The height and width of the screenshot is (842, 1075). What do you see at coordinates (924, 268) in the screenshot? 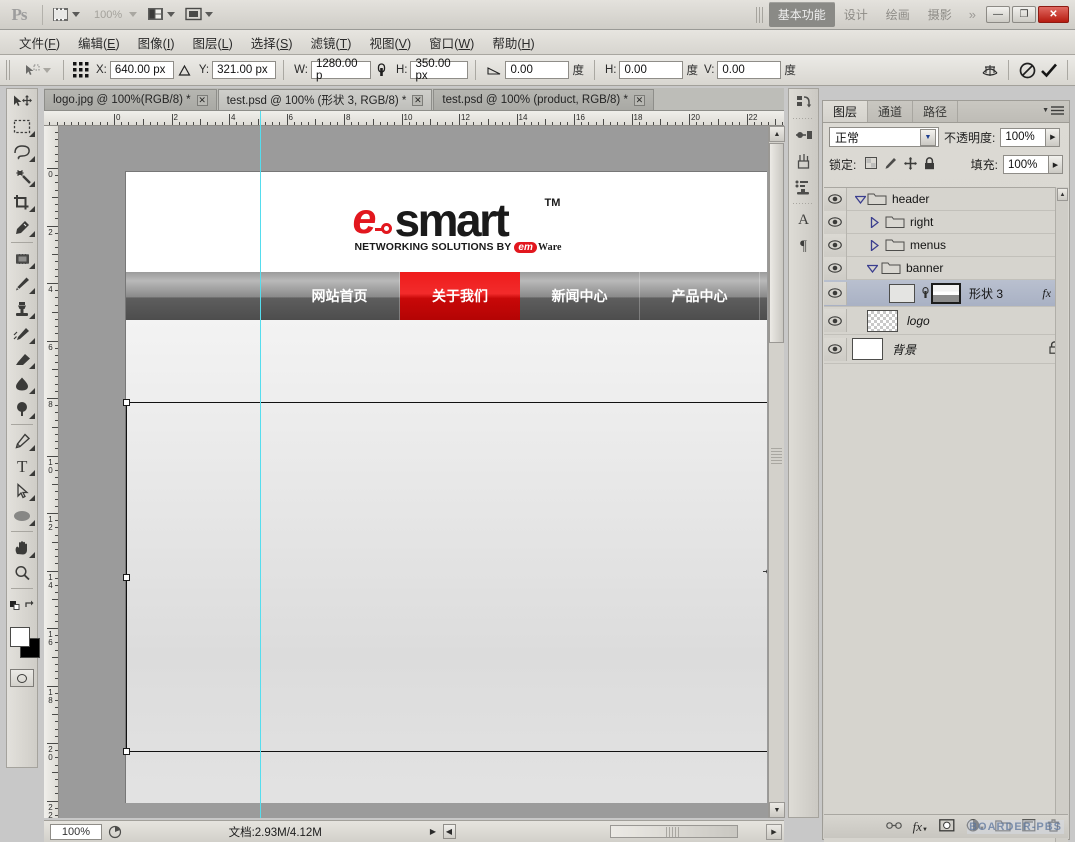
I see `layer-name: banner` at bounding box center [924, 268].